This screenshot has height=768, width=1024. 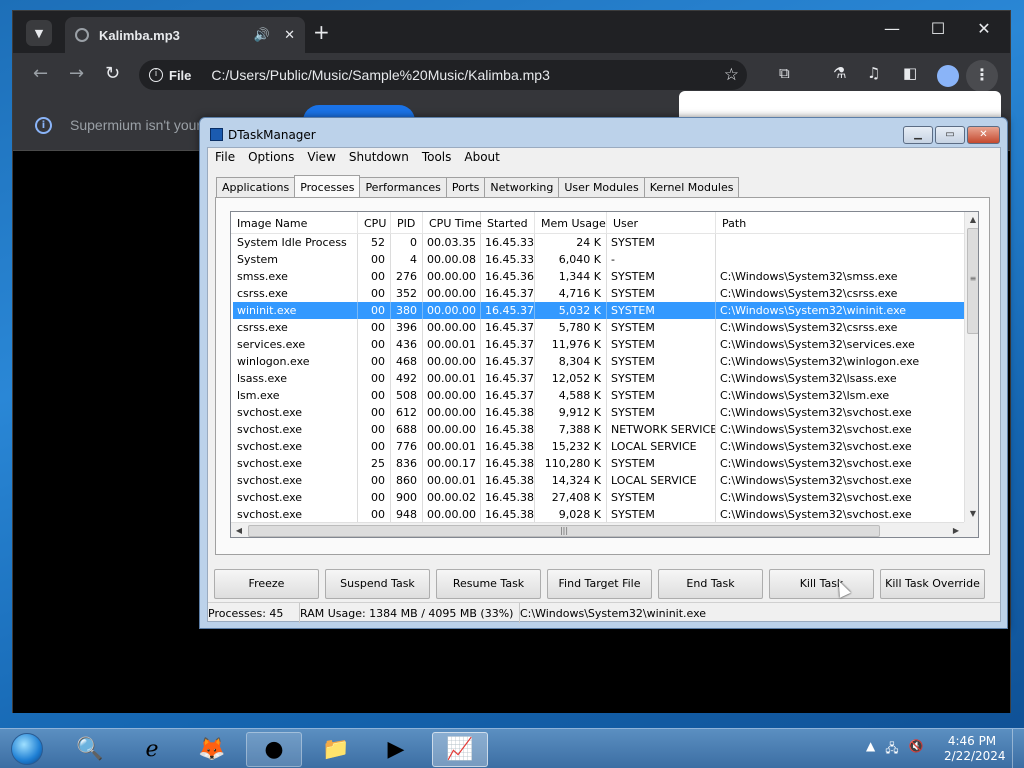 I want to click on media-control-icon: ♫, so click(x=873, y=73).